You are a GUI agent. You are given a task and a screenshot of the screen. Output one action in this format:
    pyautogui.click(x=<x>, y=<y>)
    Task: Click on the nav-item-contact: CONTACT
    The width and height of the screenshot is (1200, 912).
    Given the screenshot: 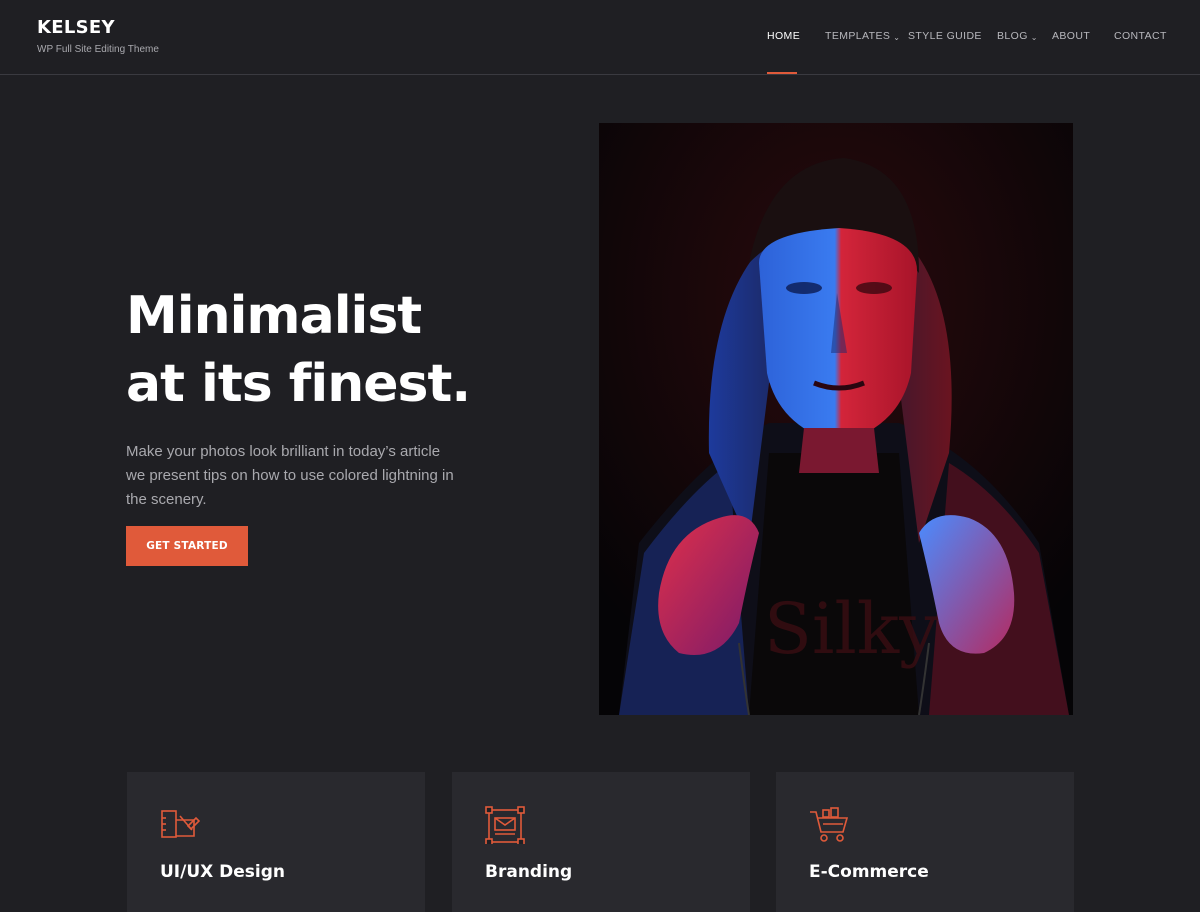 What is the action you would take?
    pyautogui.click(x=1140, y=52)
    